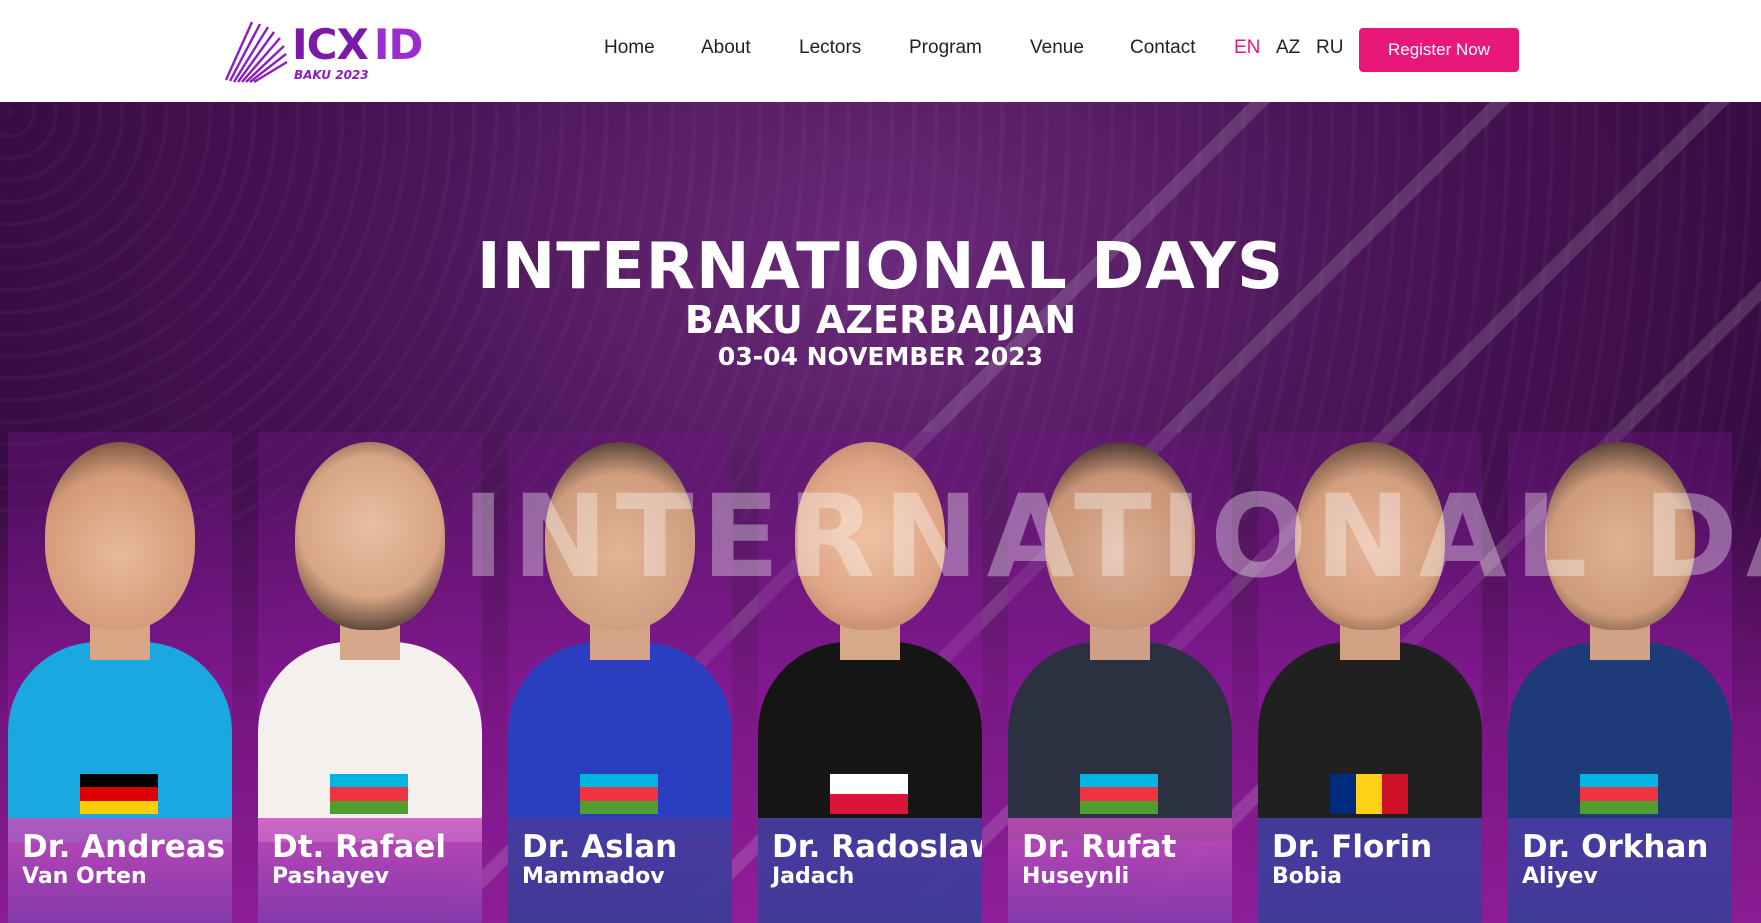  What do you see at coordinates (1352, 847) in the screenshot?
I see `speaker-first-name: Dr. Florin` at bounding box center [1352, 847].